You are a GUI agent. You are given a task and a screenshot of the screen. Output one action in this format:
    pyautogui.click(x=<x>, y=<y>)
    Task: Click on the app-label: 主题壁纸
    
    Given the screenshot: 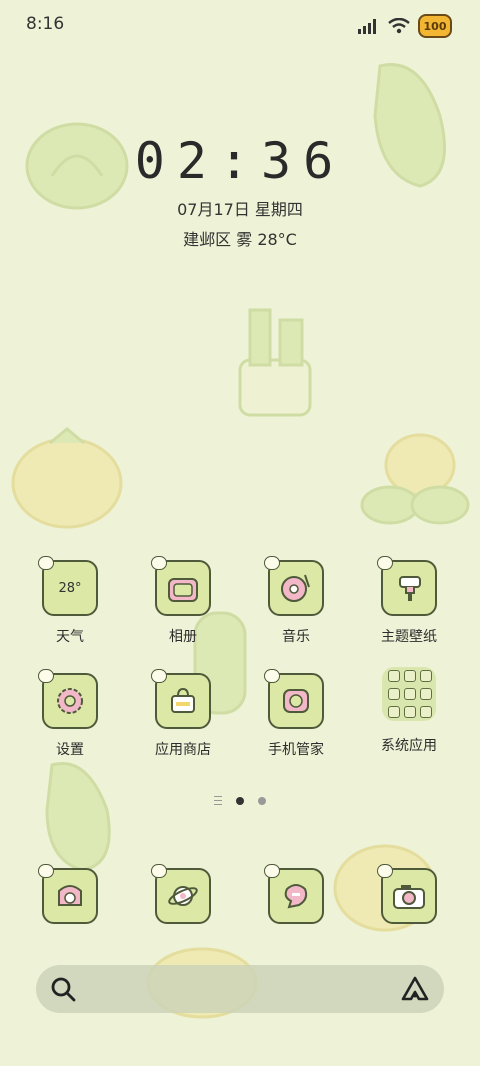 What is the action you would take?
    pyautogui.click(x=409, y=637)
    